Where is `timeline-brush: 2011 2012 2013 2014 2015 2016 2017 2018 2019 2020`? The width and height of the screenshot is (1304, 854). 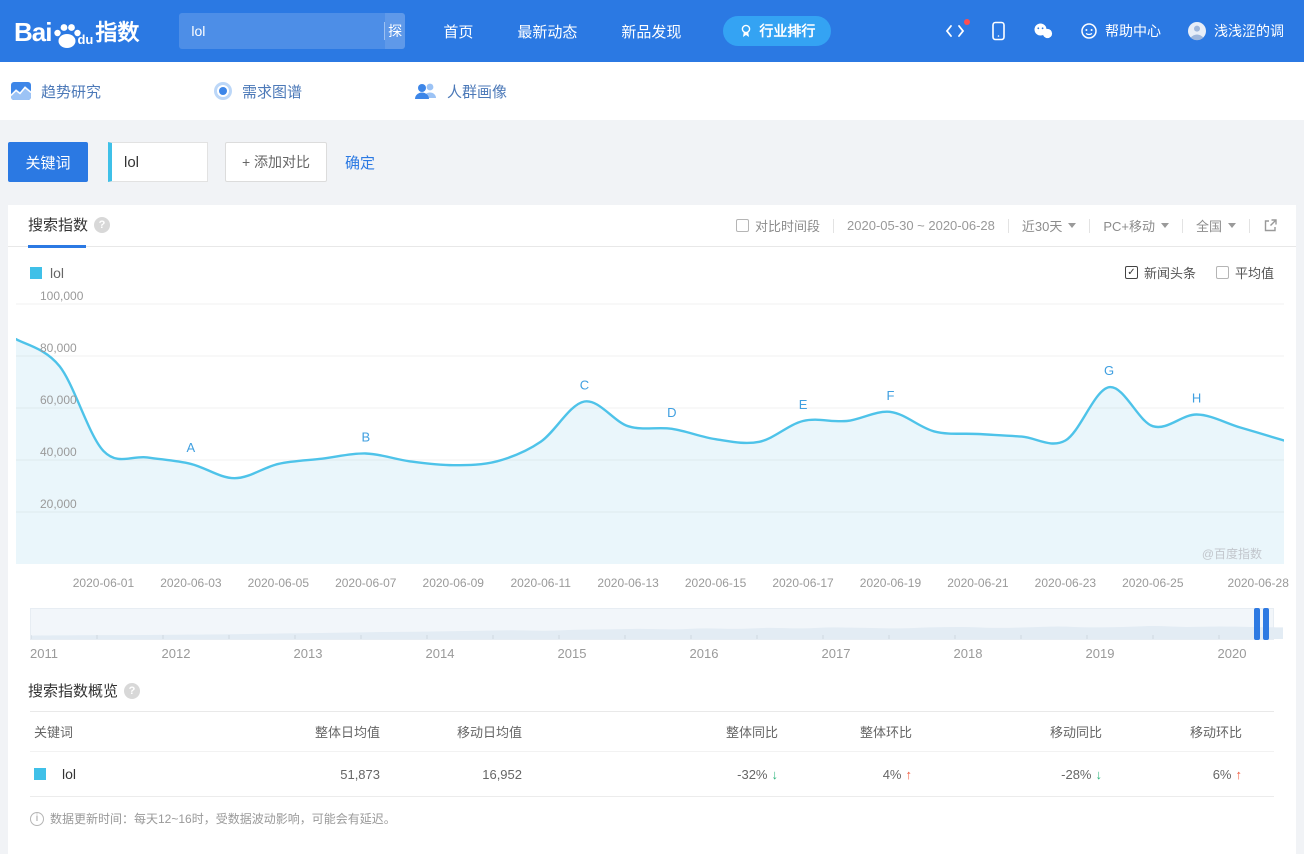
timeline-brush: 2011 2012 2013 2014 2015 2016 2017 2018 2019 2020 is located at coordinates (656, 636).